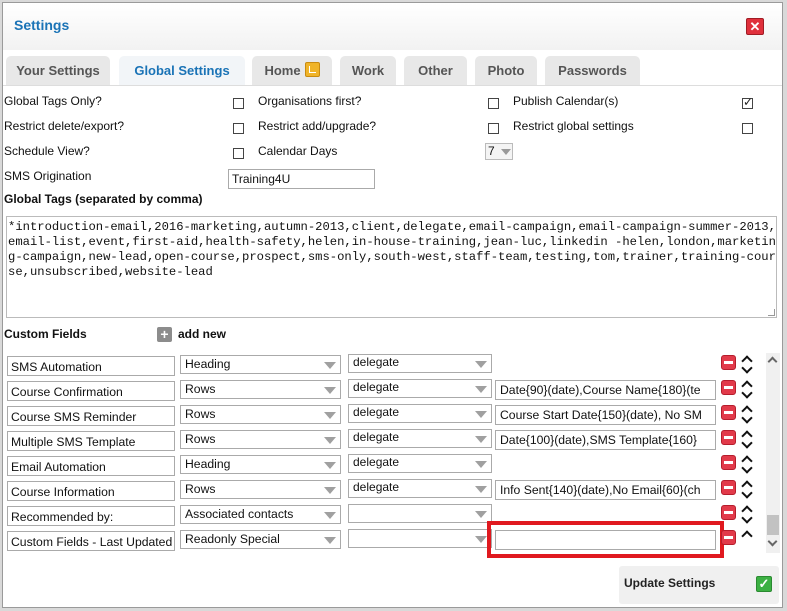  I want to click on publish-calendar-checkbox, so click(747, 102).